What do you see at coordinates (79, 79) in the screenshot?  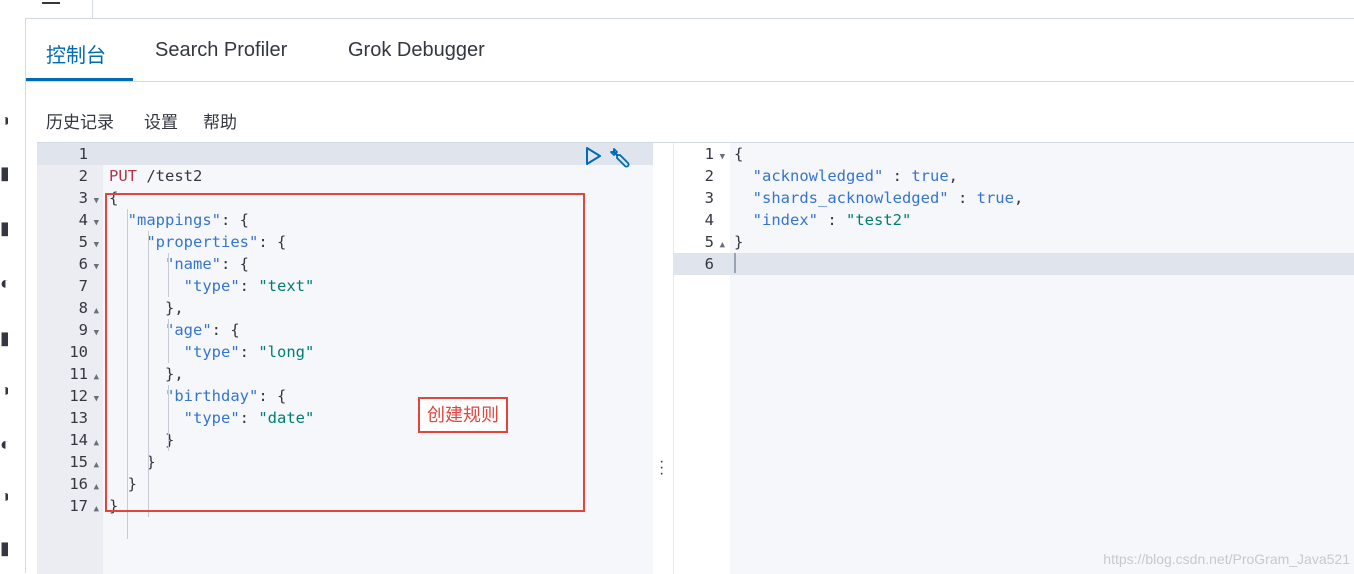 I see `active-tab-indicator` at bounding box center [79, 79].